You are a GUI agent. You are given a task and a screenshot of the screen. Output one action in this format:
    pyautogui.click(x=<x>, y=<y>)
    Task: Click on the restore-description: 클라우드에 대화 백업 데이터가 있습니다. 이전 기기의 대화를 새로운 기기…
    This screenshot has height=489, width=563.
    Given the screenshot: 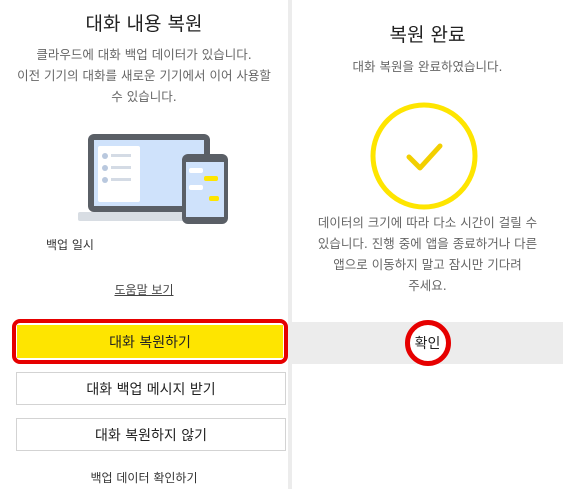 What is the action you would take?
    pyautogui.click(x=144, y=75)
    